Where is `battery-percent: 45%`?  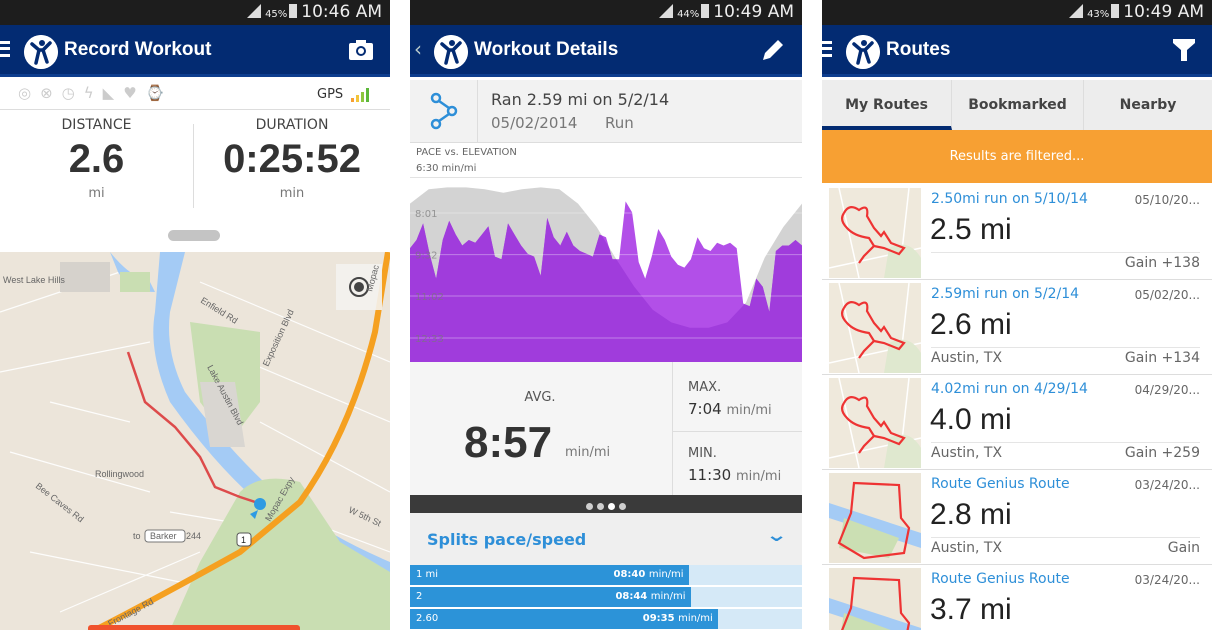
battery-percent: 45% is located at coordinates (276, 14).